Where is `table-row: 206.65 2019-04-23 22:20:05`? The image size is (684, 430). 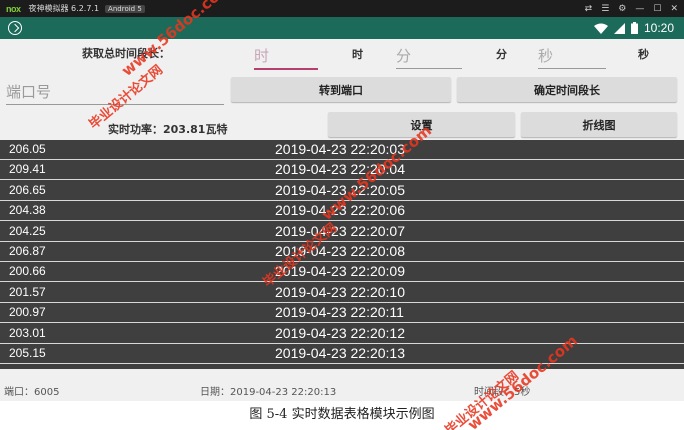 table-row: 206.65 2019-04-23 22:20:05 is located at coordinates (342, 191).